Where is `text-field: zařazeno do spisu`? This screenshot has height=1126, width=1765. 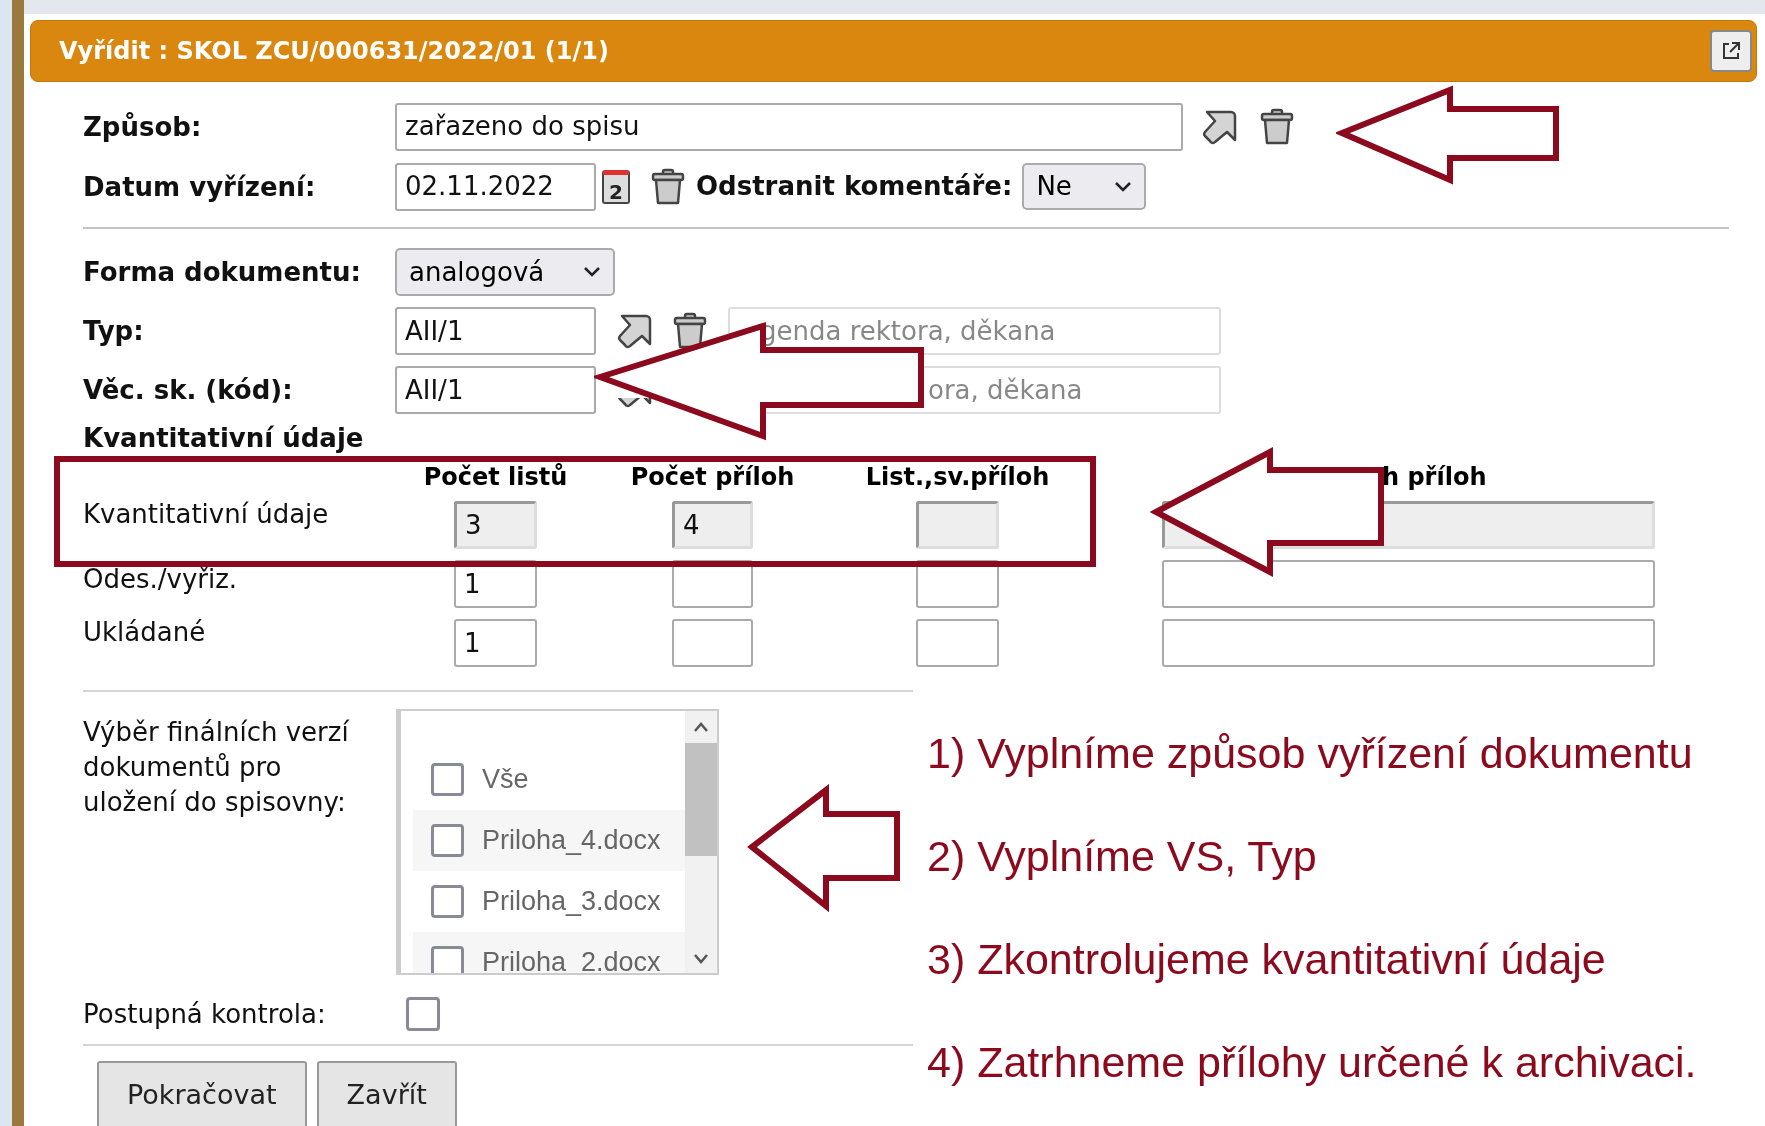
text-field: zařazeno do spisu is located at coordinates (789, 126).